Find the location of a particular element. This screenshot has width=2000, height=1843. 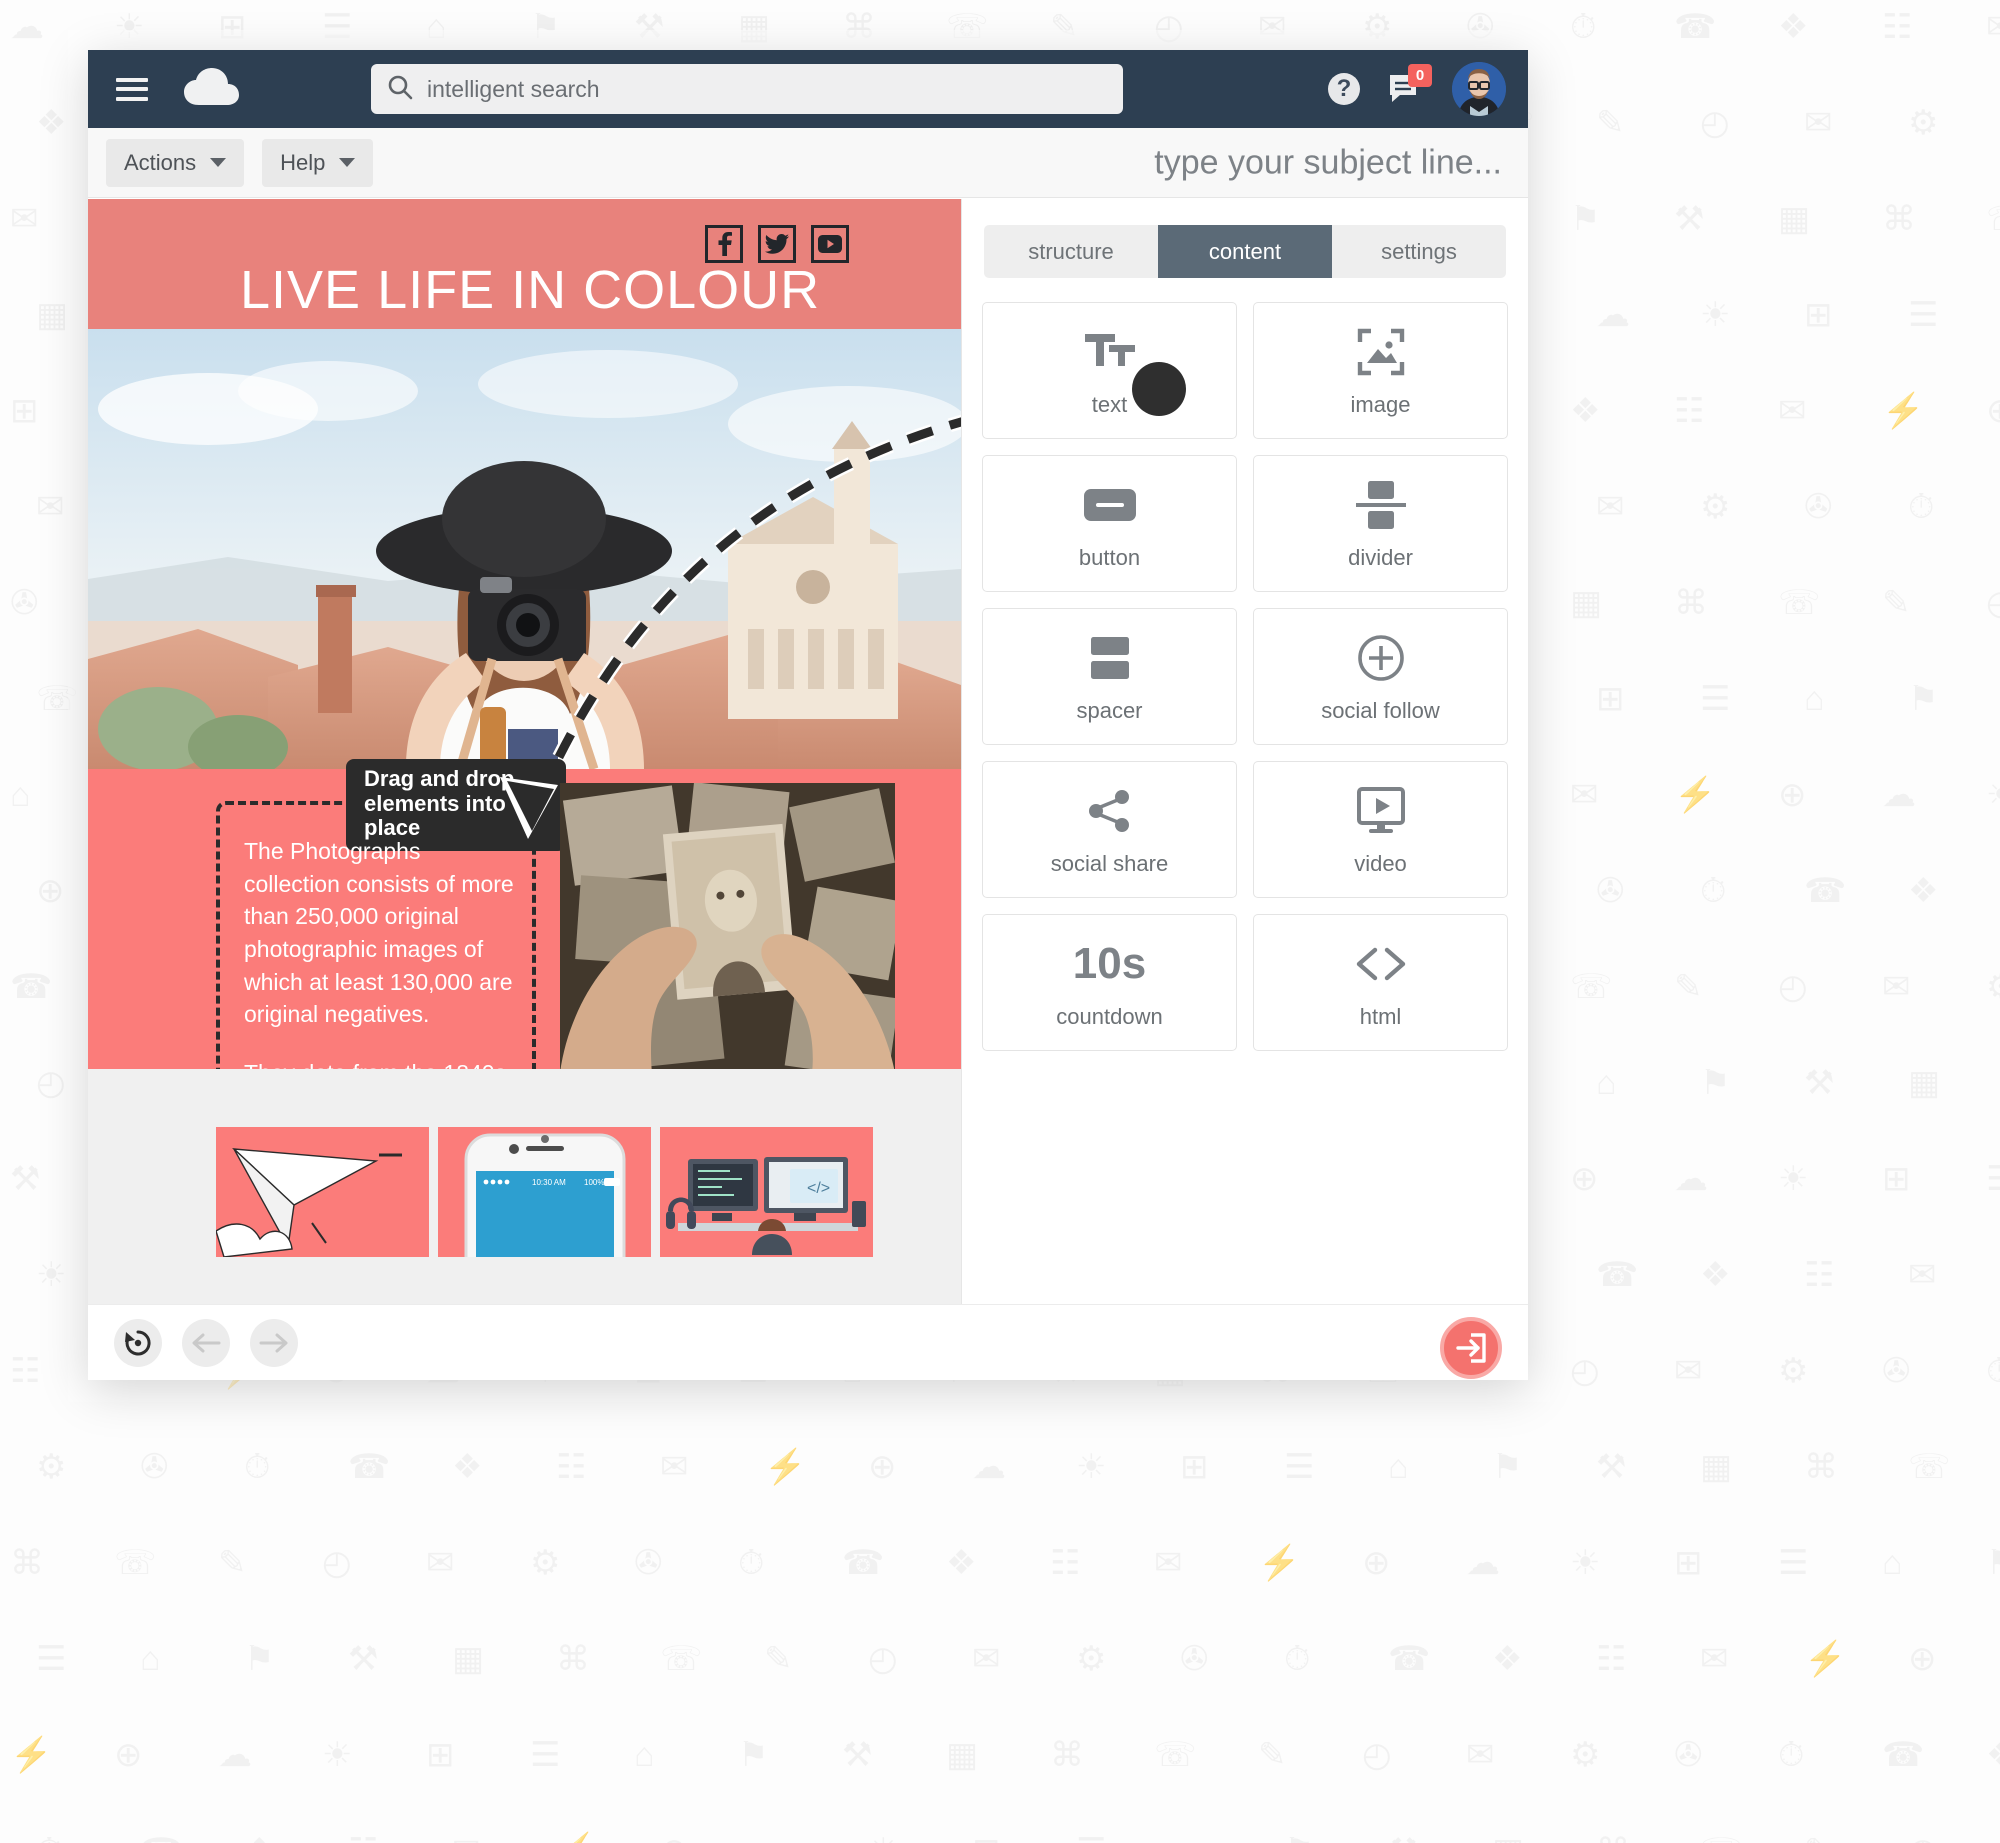

hero-image is located at coordinates (524, 549).